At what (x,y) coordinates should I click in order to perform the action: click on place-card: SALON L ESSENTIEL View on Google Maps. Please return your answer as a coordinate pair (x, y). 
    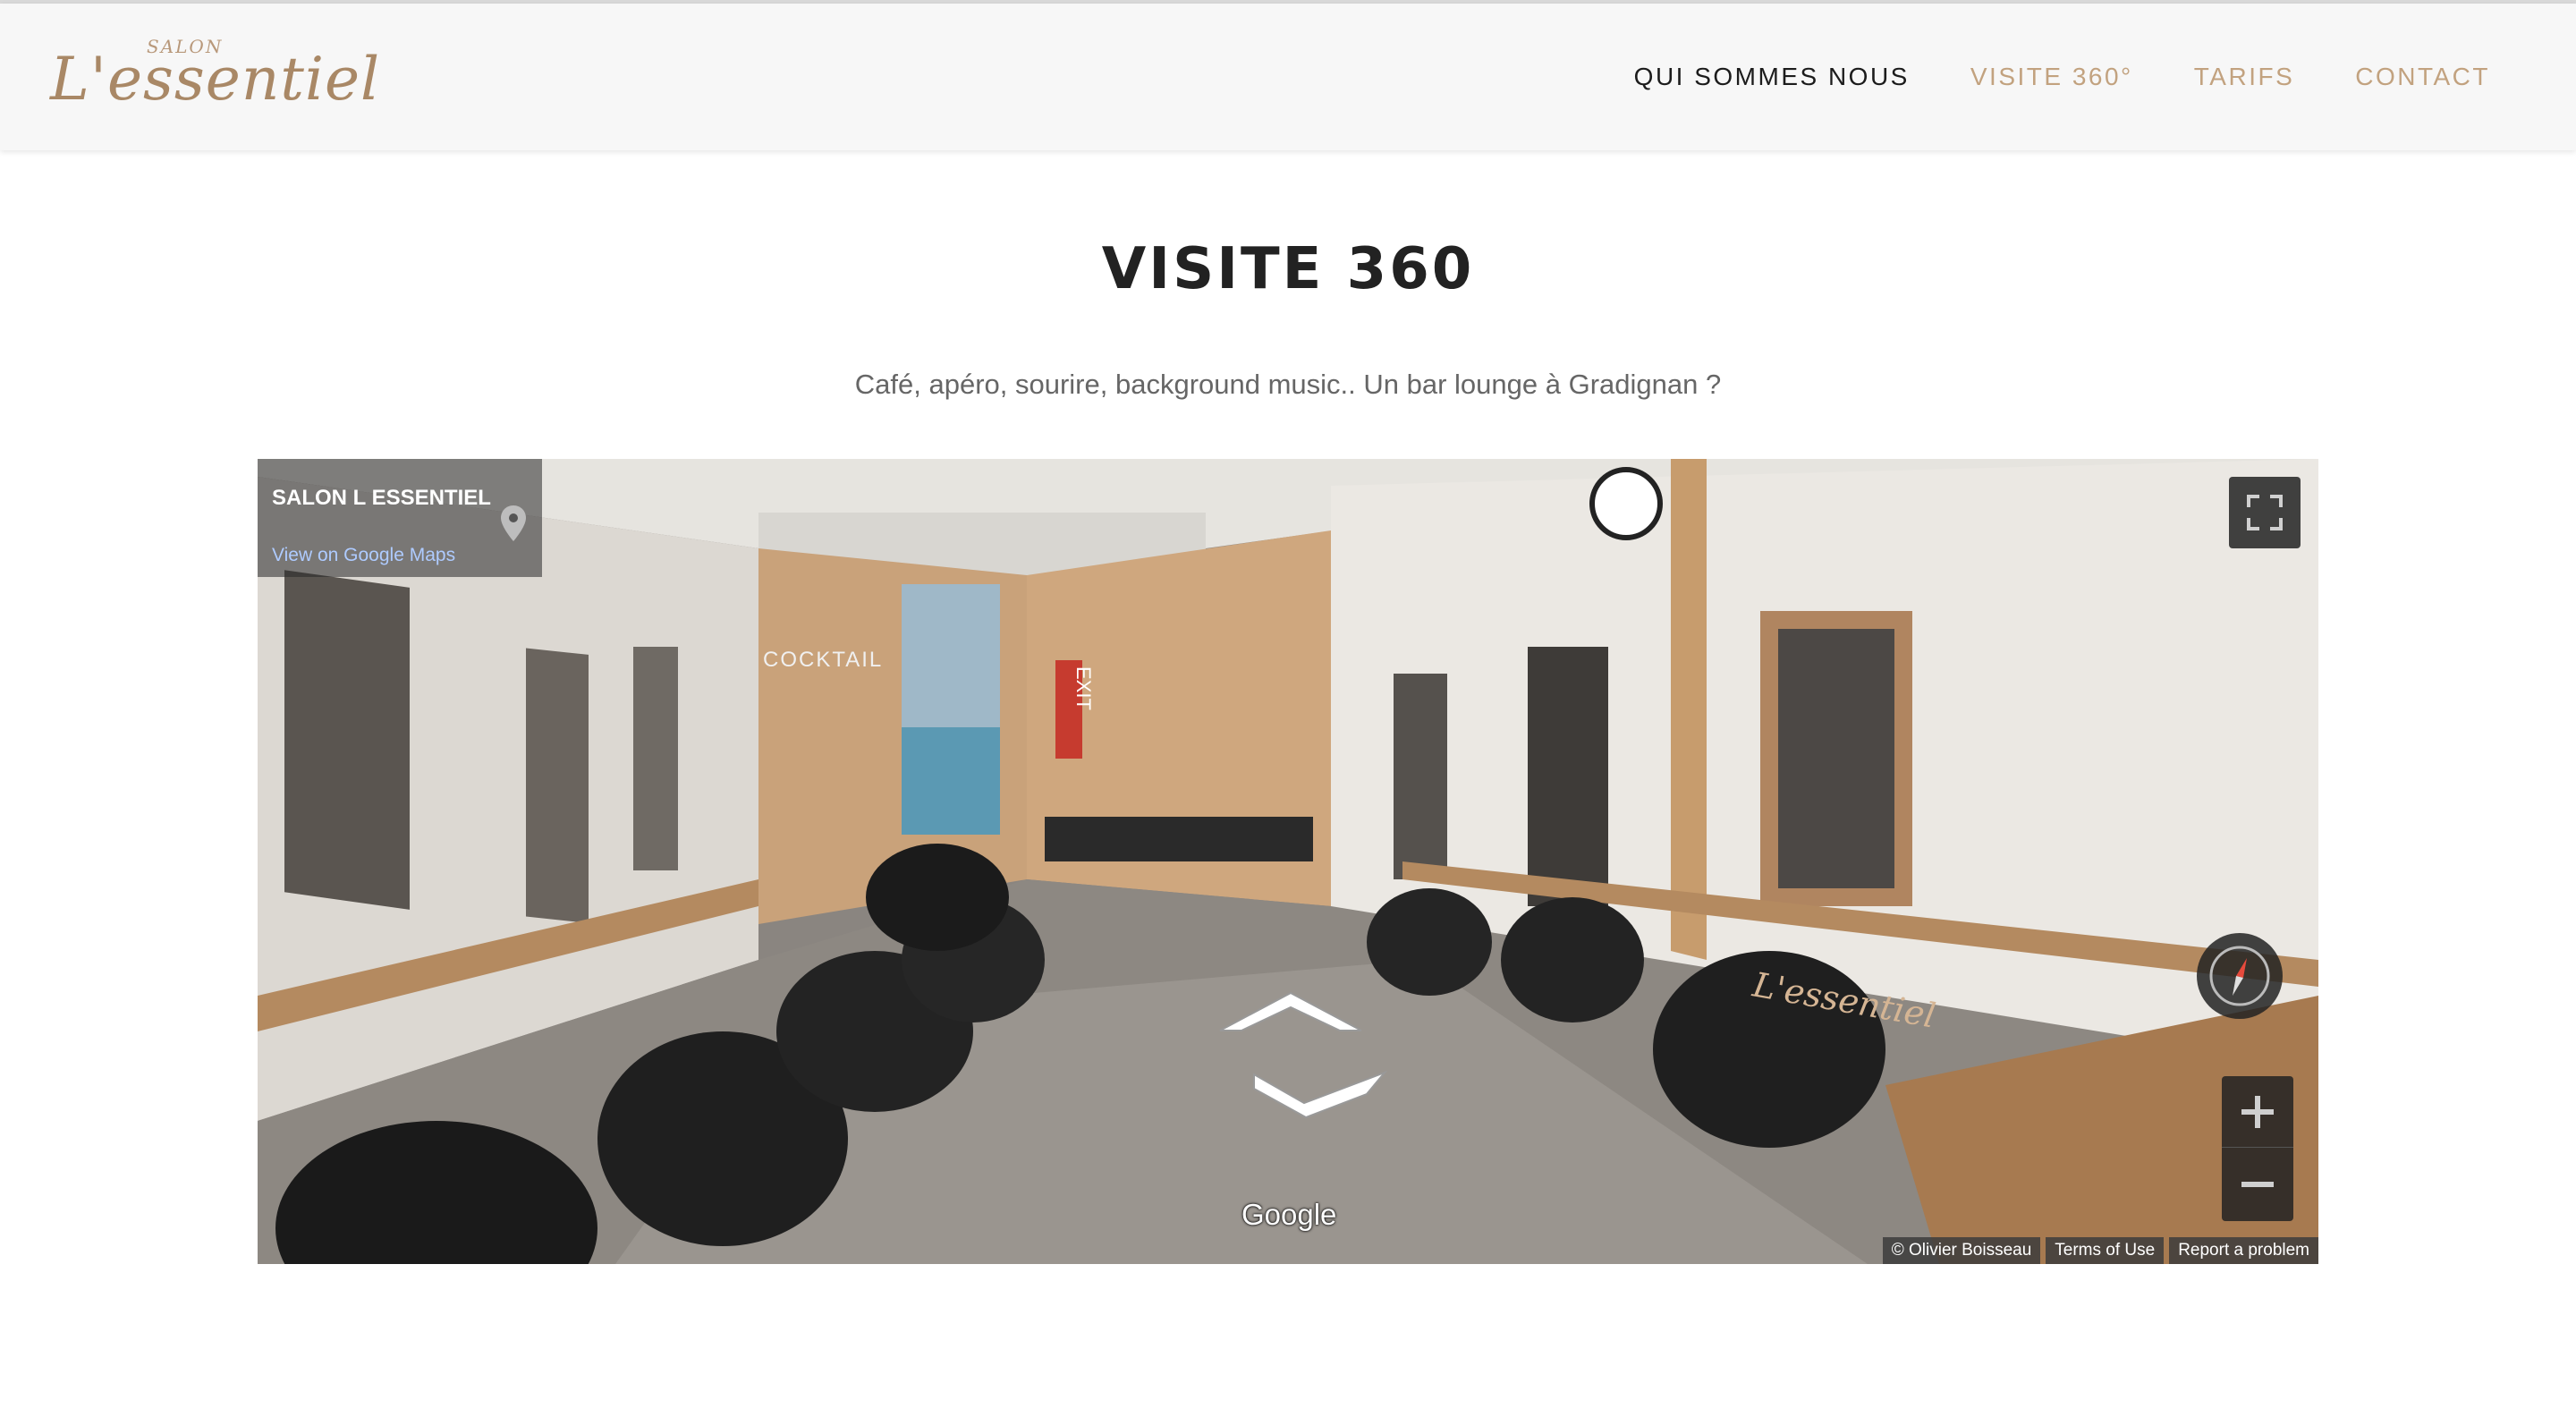
    Looking at the image, I should click on (400, 518).